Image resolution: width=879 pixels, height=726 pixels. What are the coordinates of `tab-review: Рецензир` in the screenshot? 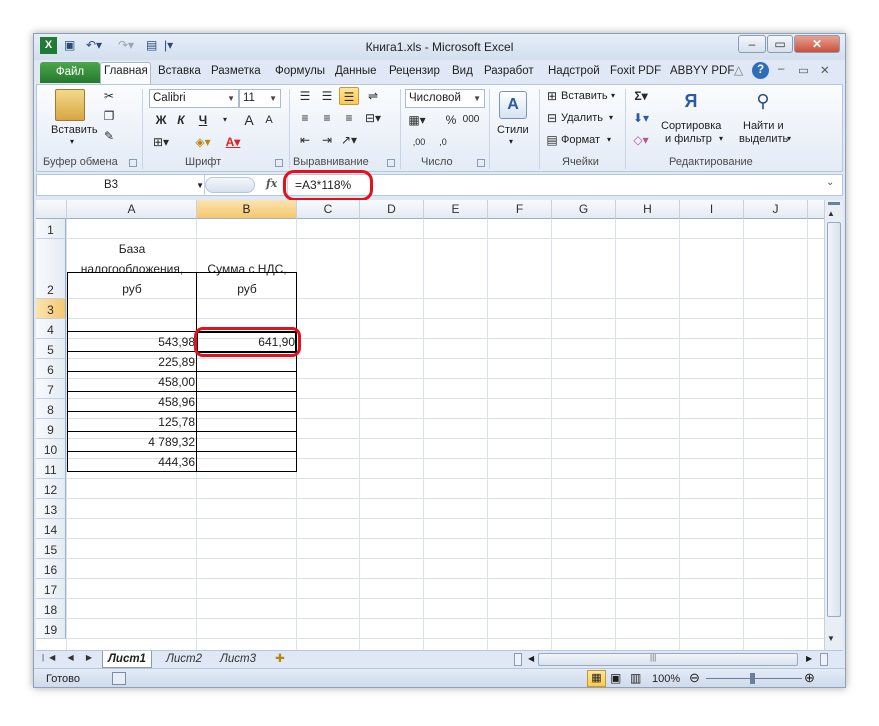 It's located at (414, 71).